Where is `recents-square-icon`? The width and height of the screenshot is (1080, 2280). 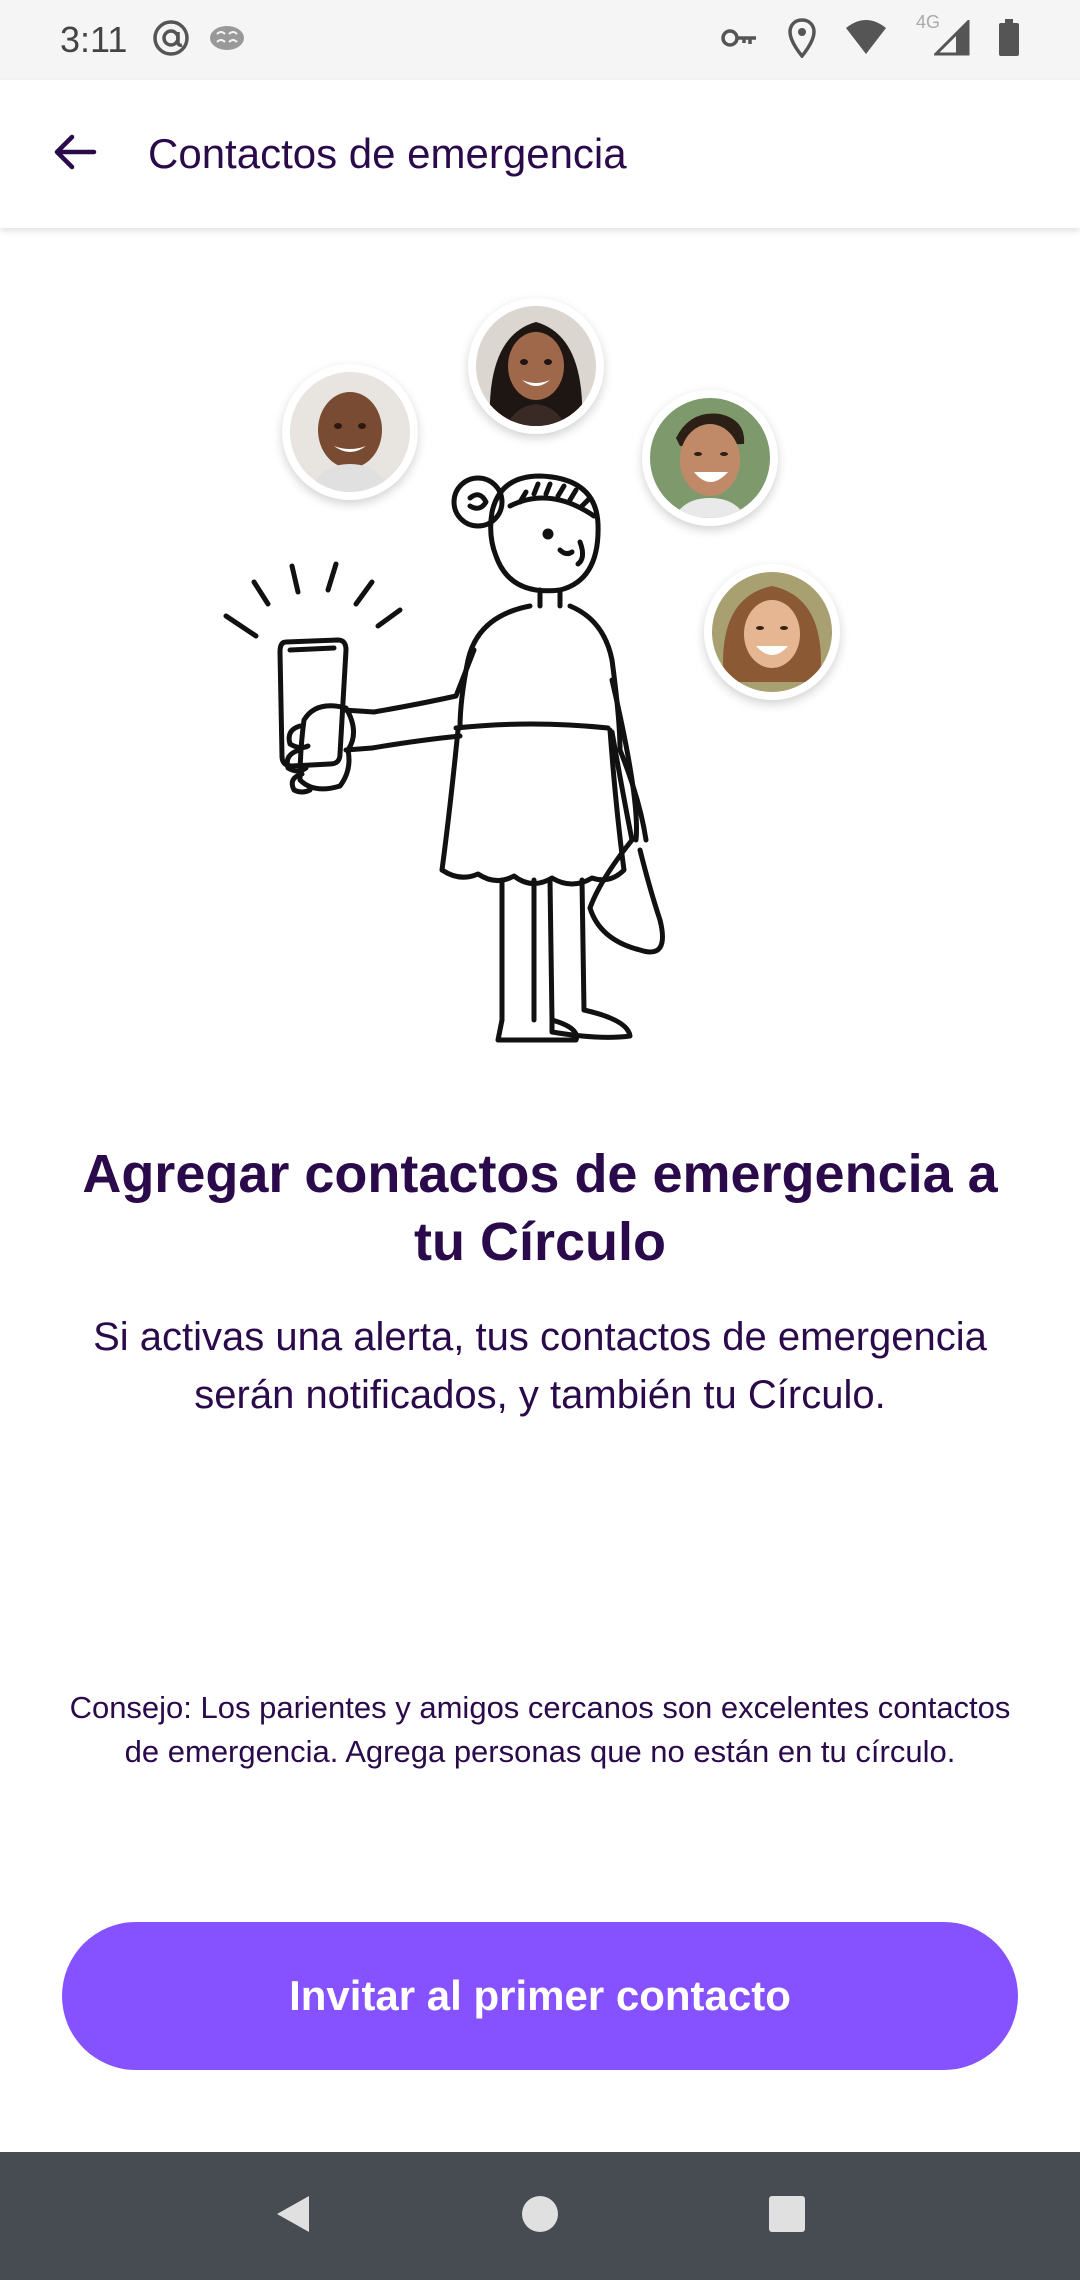
recents-square-icon is located at coordinates (787, 2216).